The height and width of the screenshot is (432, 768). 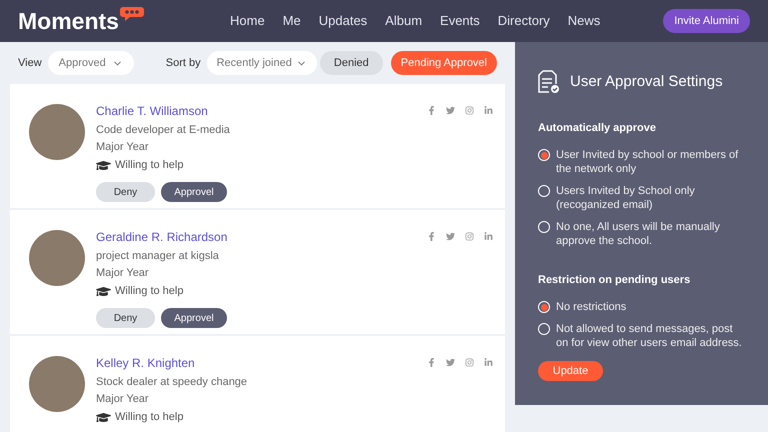 What do you see at coordinates (261, 111) in the screenshot?
I see `user-name: Charlie T. Williamson` at bounding box center [261, 111].